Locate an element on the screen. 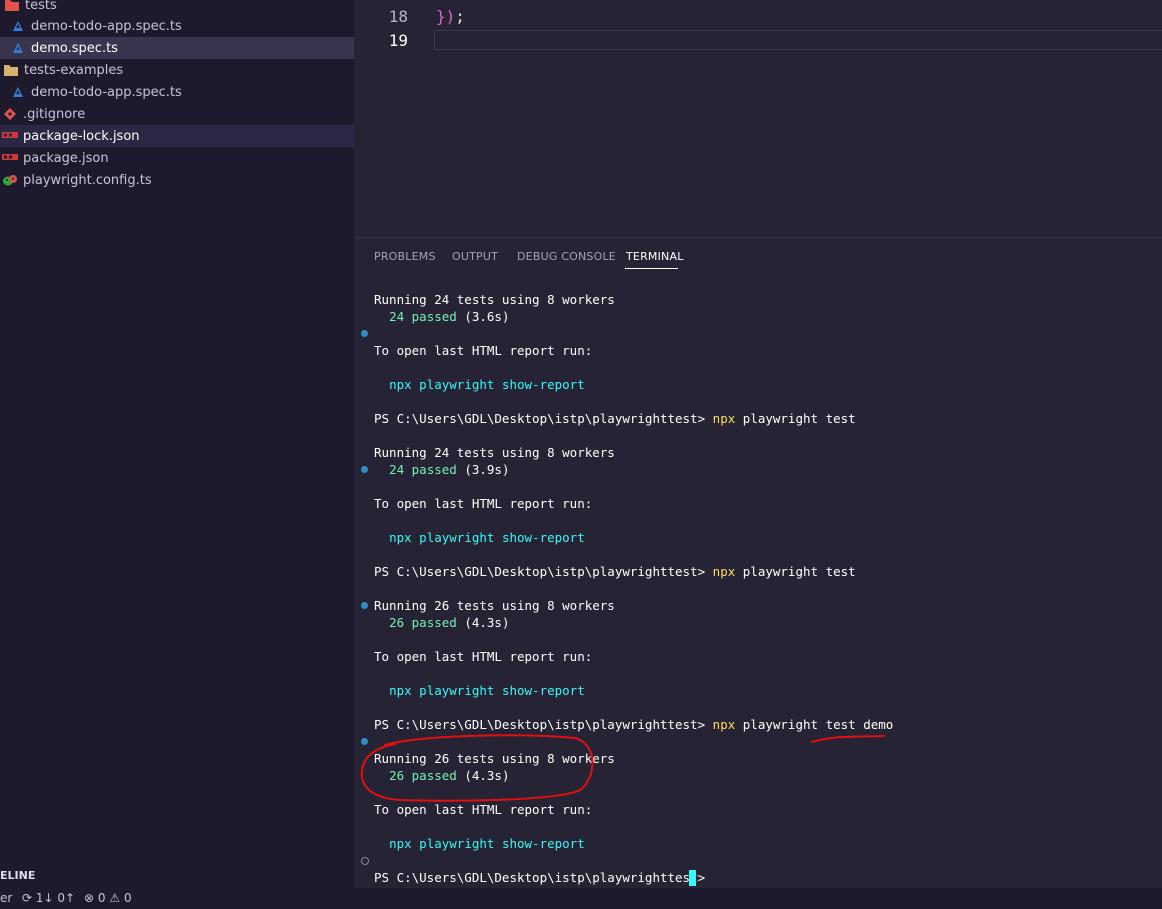 The height and width of the screenshot is (909, 1162). sync-status: ⟳ 1↓ 0↑ is located at coordinates (48, 898).